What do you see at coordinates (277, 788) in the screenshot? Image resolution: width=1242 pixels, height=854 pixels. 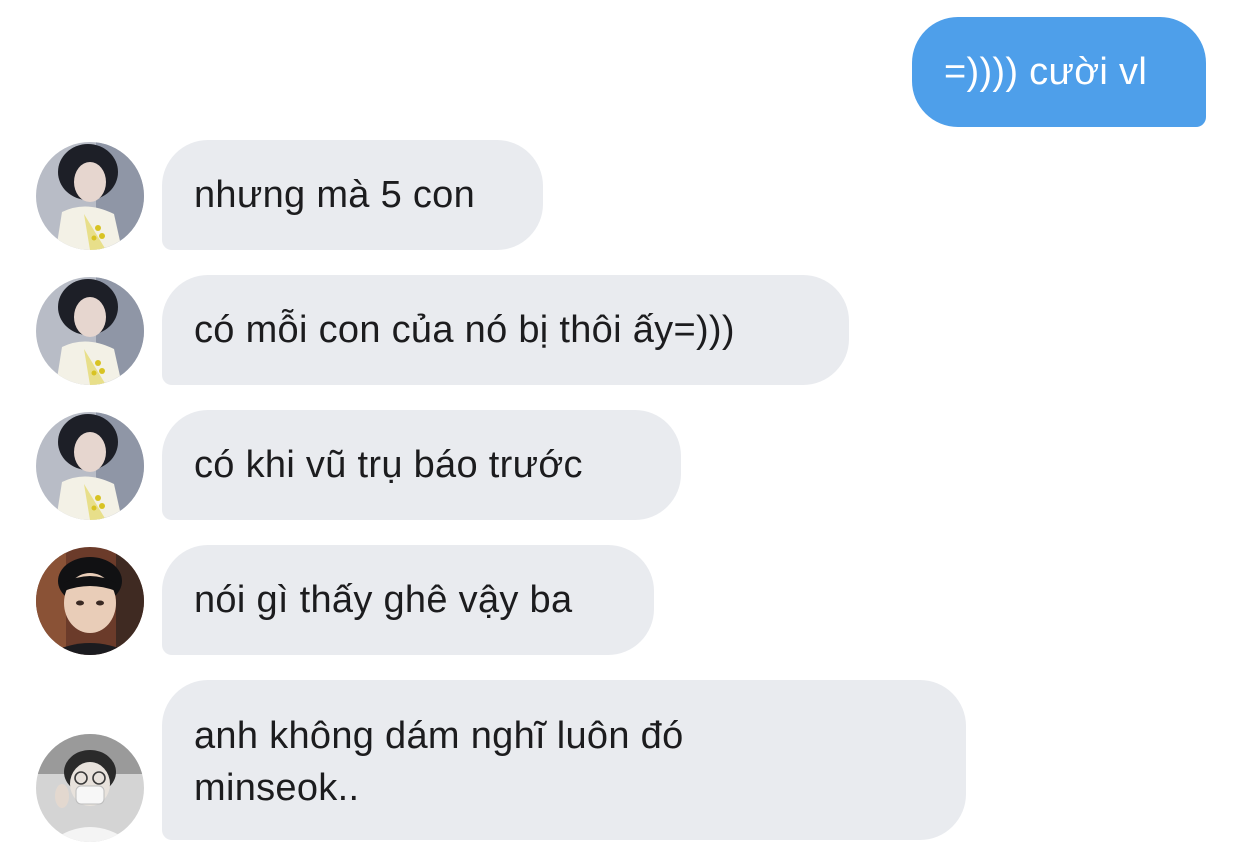 I see `message-line: minseok..` at bounding box center [277, 788].